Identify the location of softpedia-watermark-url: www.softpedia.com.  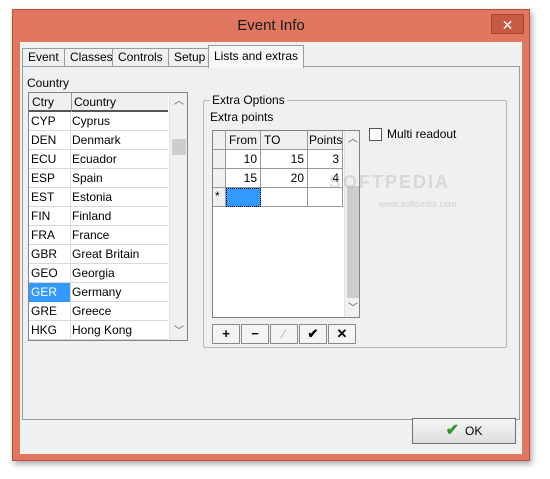
(418, 204).